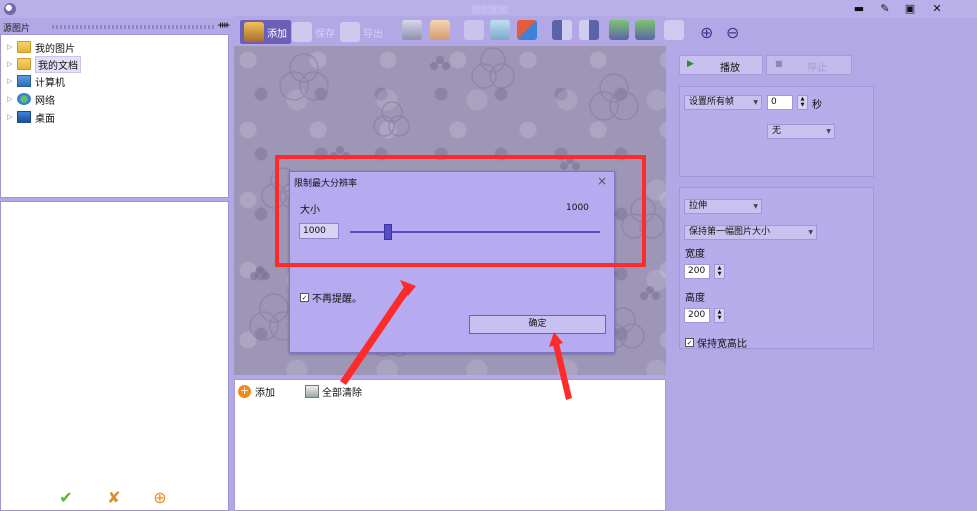 Image resolution: width=977 pixels, height=511 pixels. What do you see at coordinates (375, 336) in the screenshot?
I see `annotation-arrow-left` at bounding box center [375, 336].